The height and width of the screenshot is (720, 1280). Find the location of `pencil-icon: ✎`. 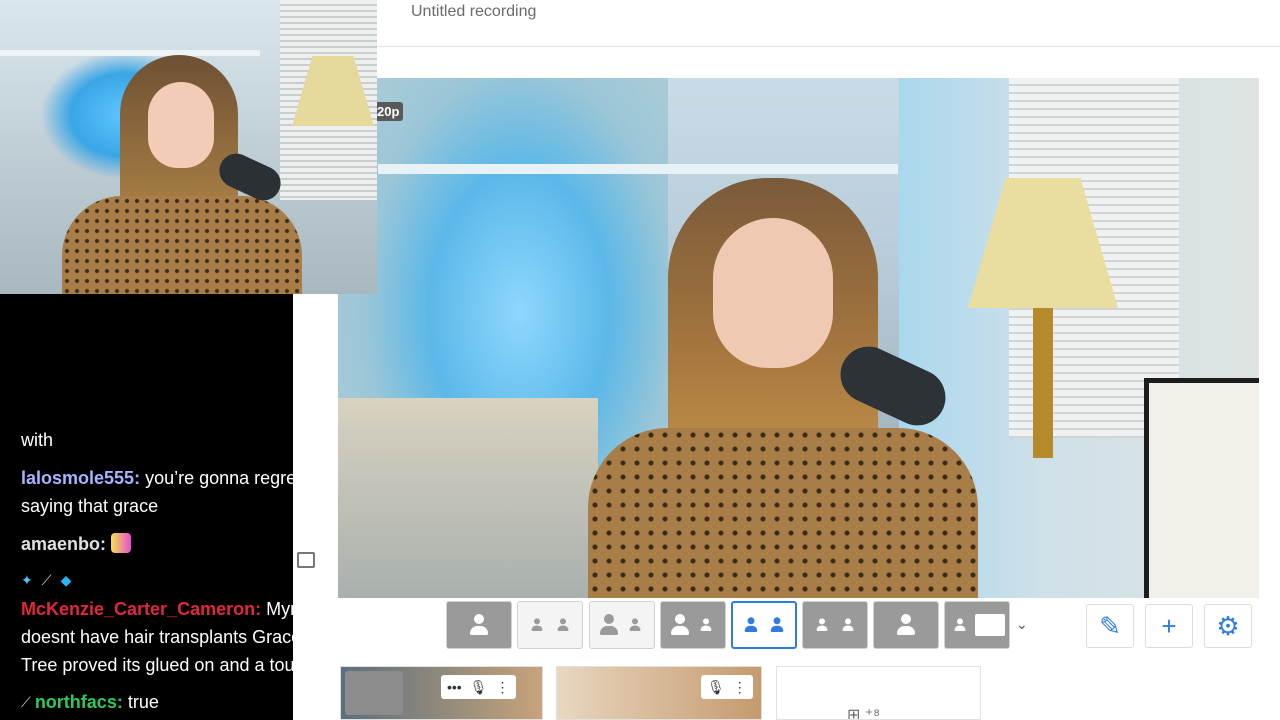

pencil-icon: ✎ is located at coordinates (1110, 625).